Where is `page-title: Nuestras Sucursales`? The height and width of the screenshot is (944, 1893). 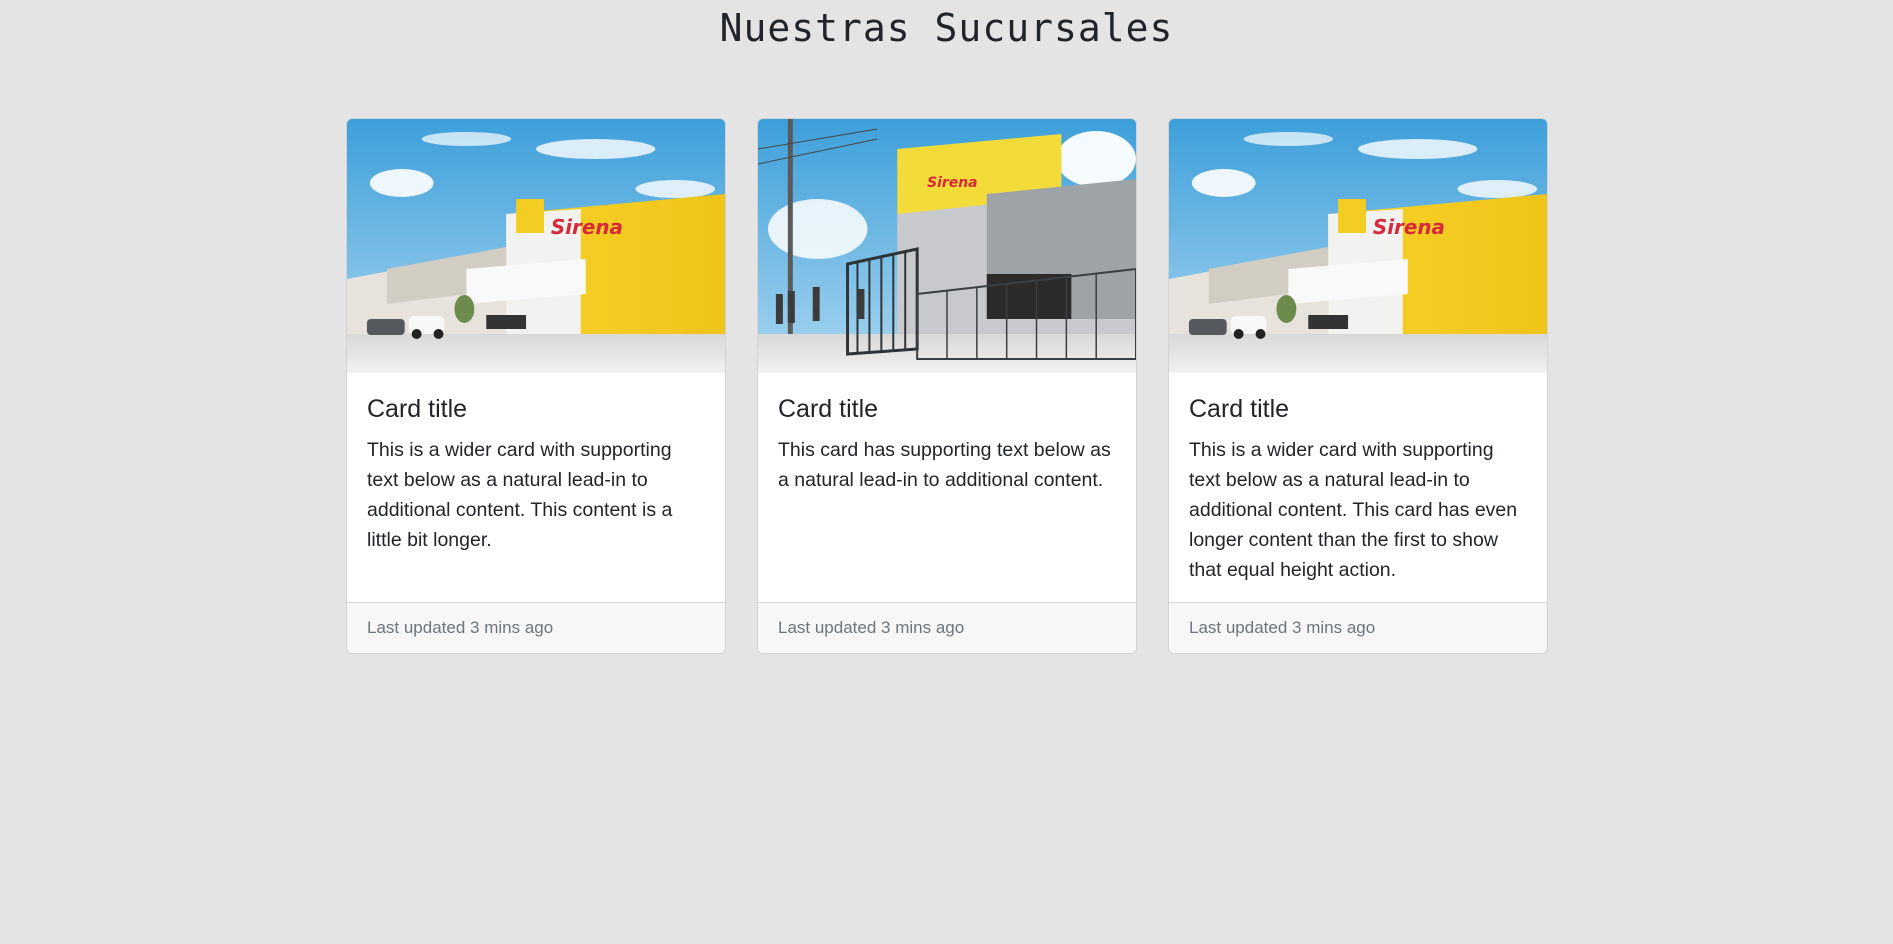
page-title: Nuestras Sucursales is located at coordinates (946, 28).